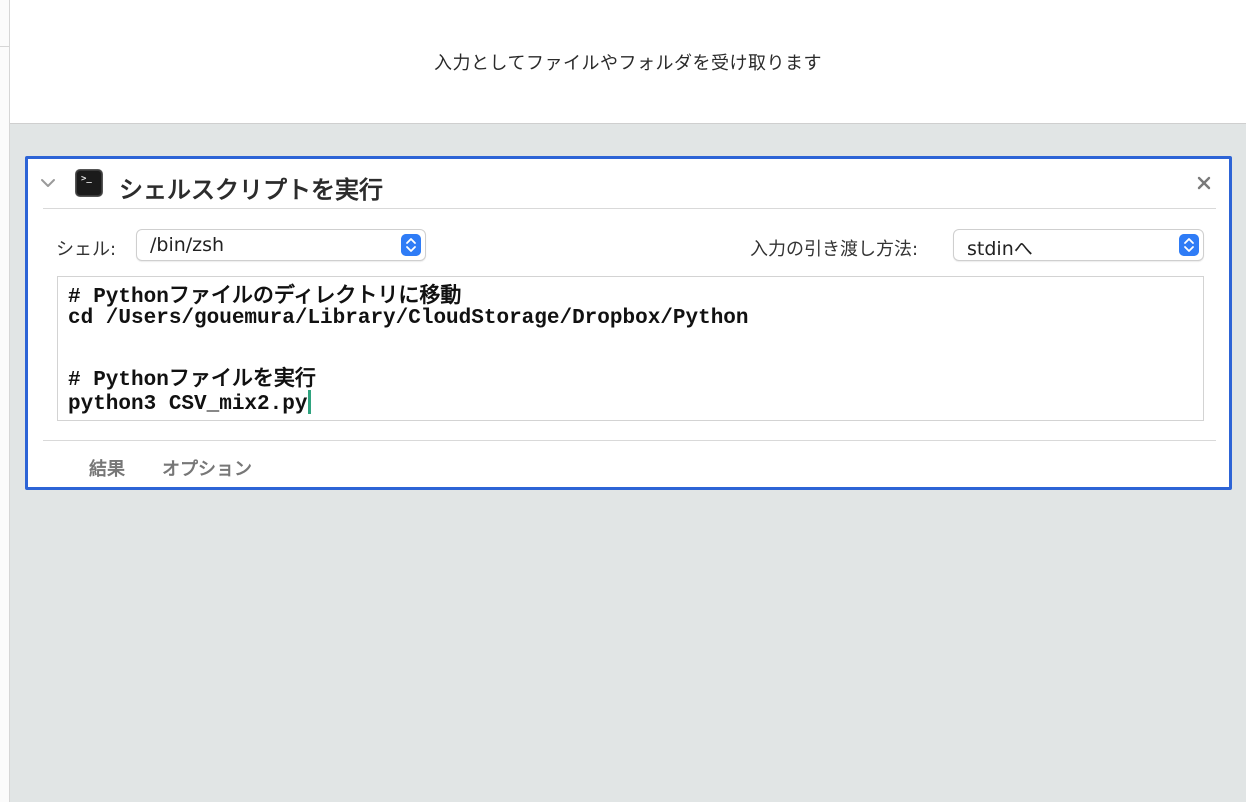 The image size is (1246, 802). Describe the element at coordinates (251, 190) in the screenshot. I see `action-title: シェルスクリプトを実行` at that location.